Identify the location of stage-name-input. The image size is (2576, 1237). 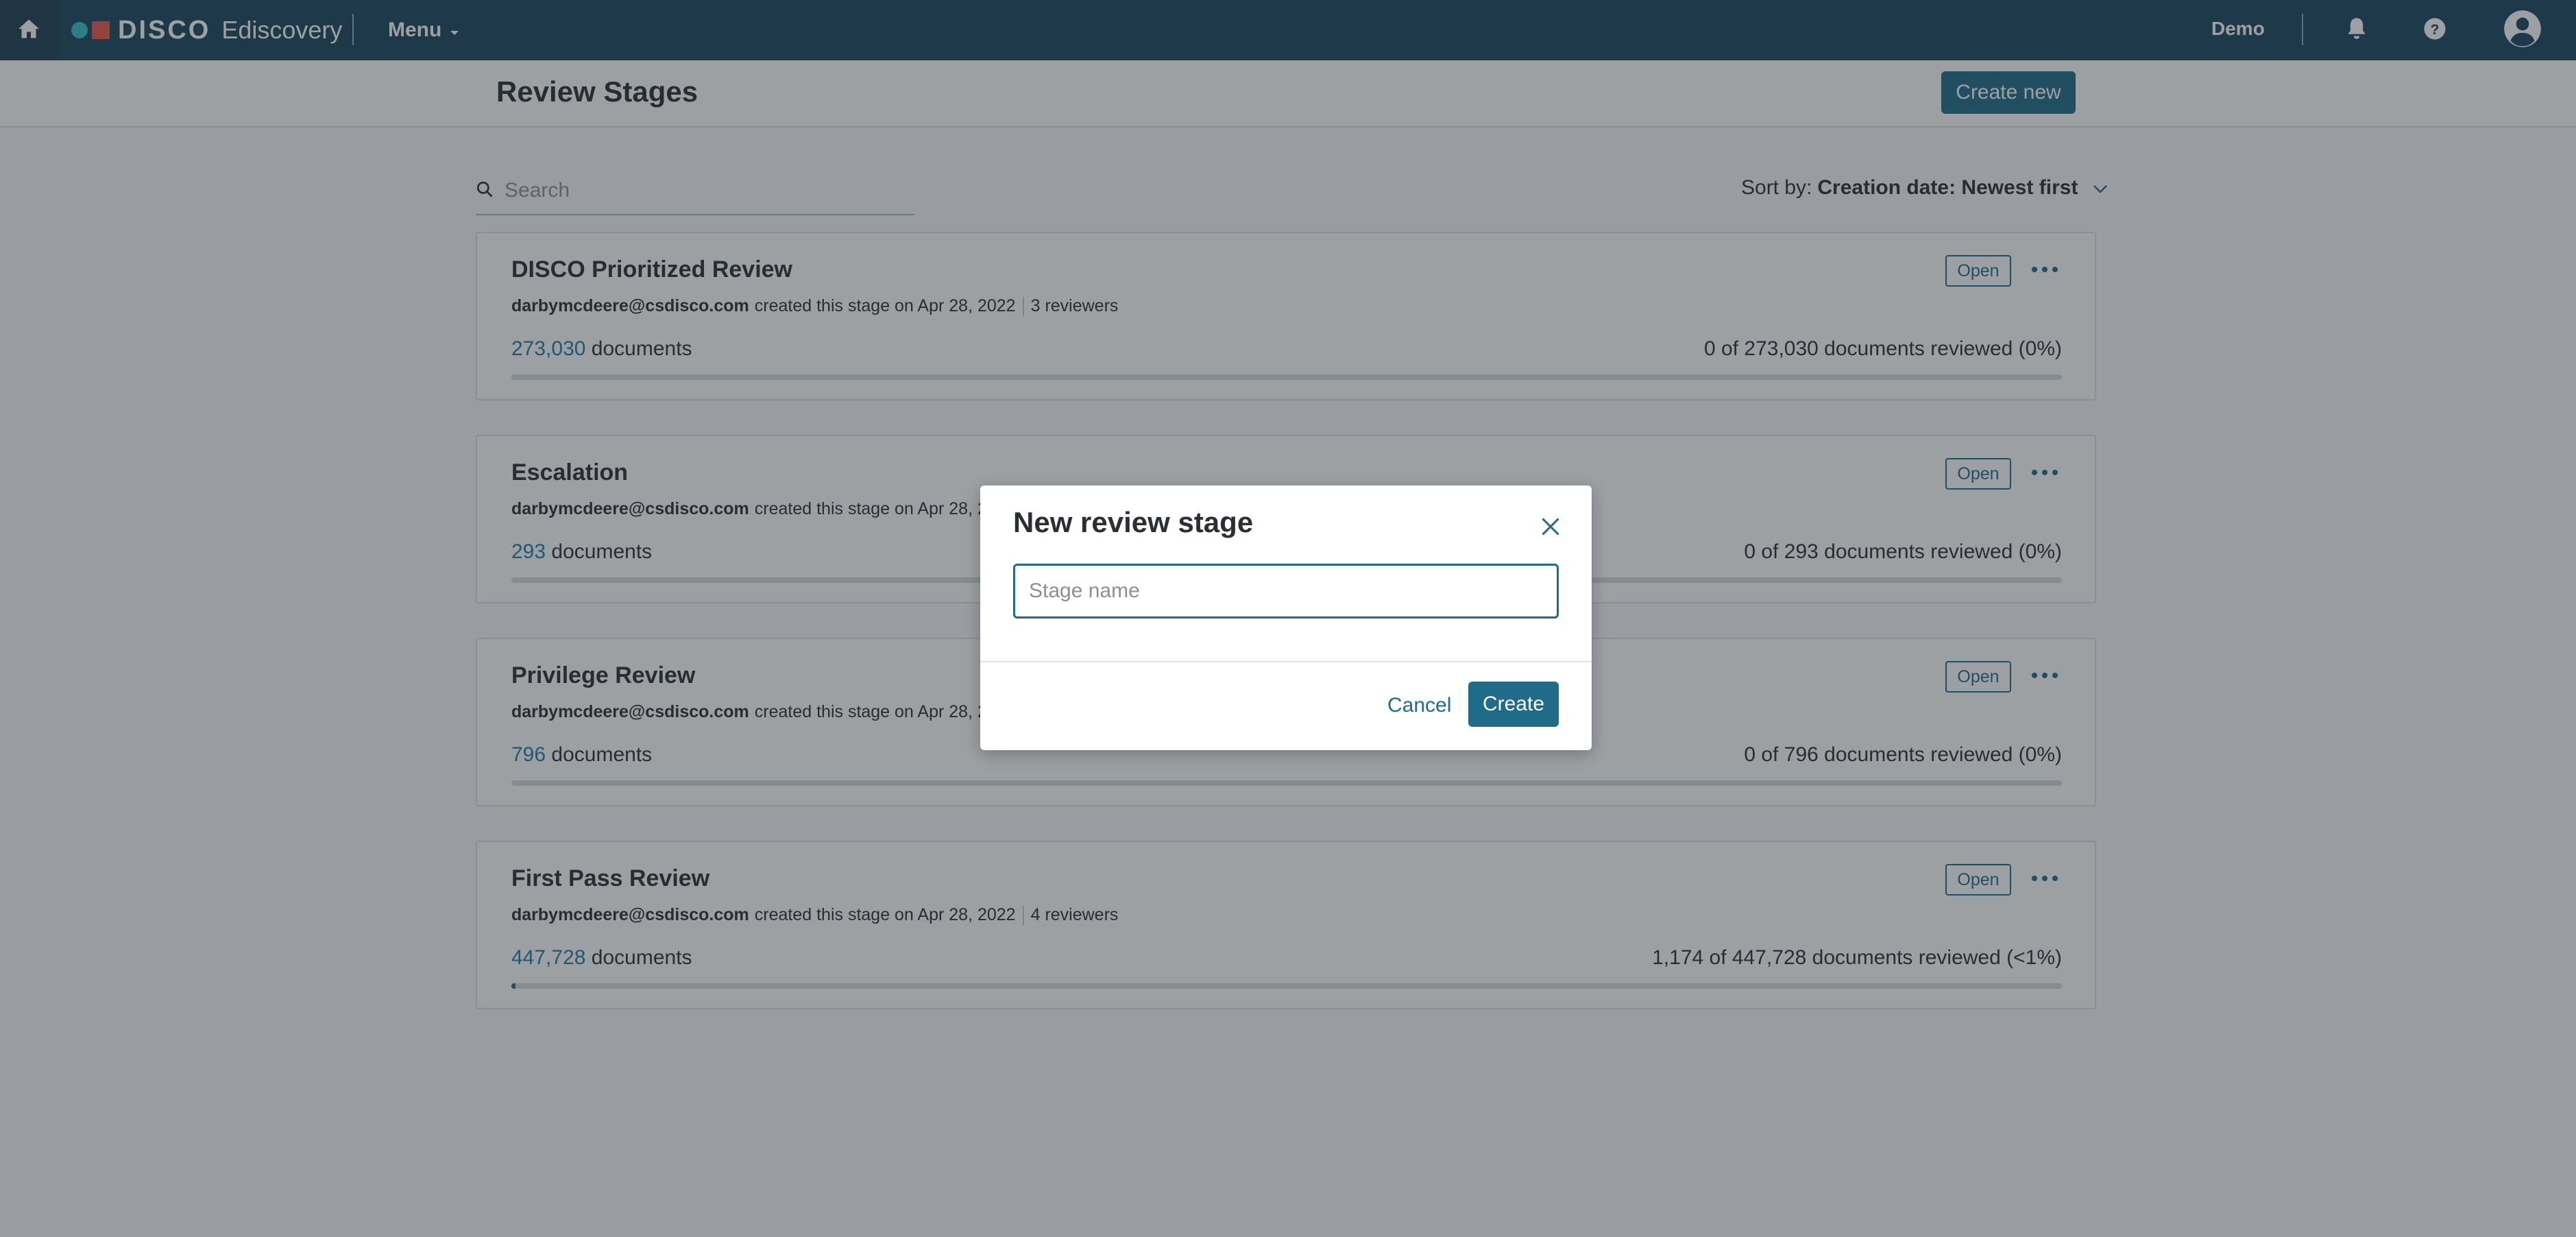
(1286, 591).